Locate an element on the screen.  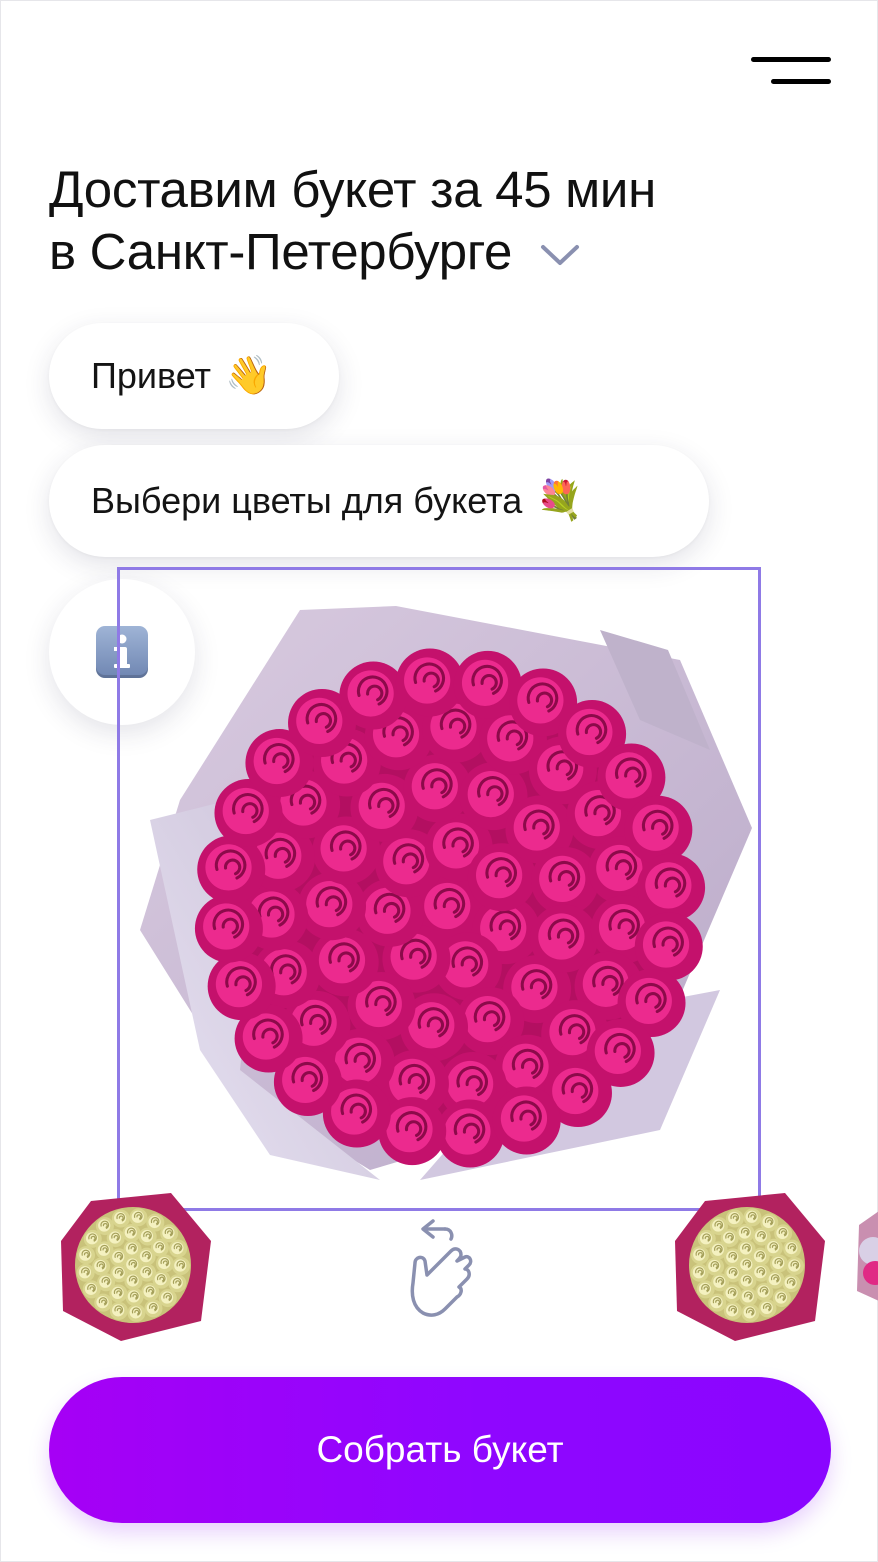
bouquet-icon: 💐 is located at coordinates (560, 501).